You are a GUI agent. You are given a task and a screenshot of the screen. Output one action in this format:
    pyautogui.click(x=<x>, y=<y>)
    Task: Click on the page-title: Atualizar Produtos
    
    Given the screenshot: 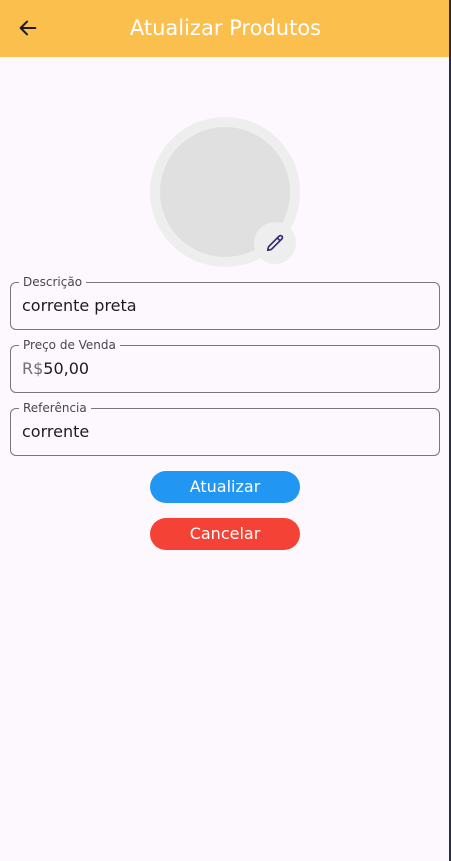 What is the action you would take?
    pyautogui.click(x=225, y=28)
    